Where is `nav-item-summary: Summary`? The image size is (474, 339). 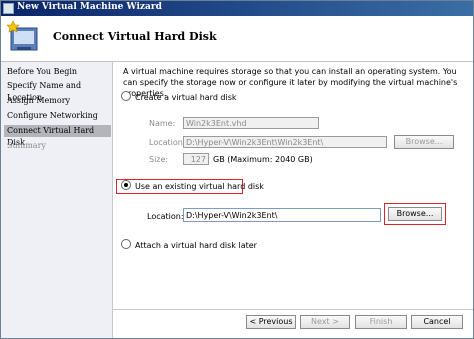
nav-item-summary: Summary is located at coordinates (26, 145).